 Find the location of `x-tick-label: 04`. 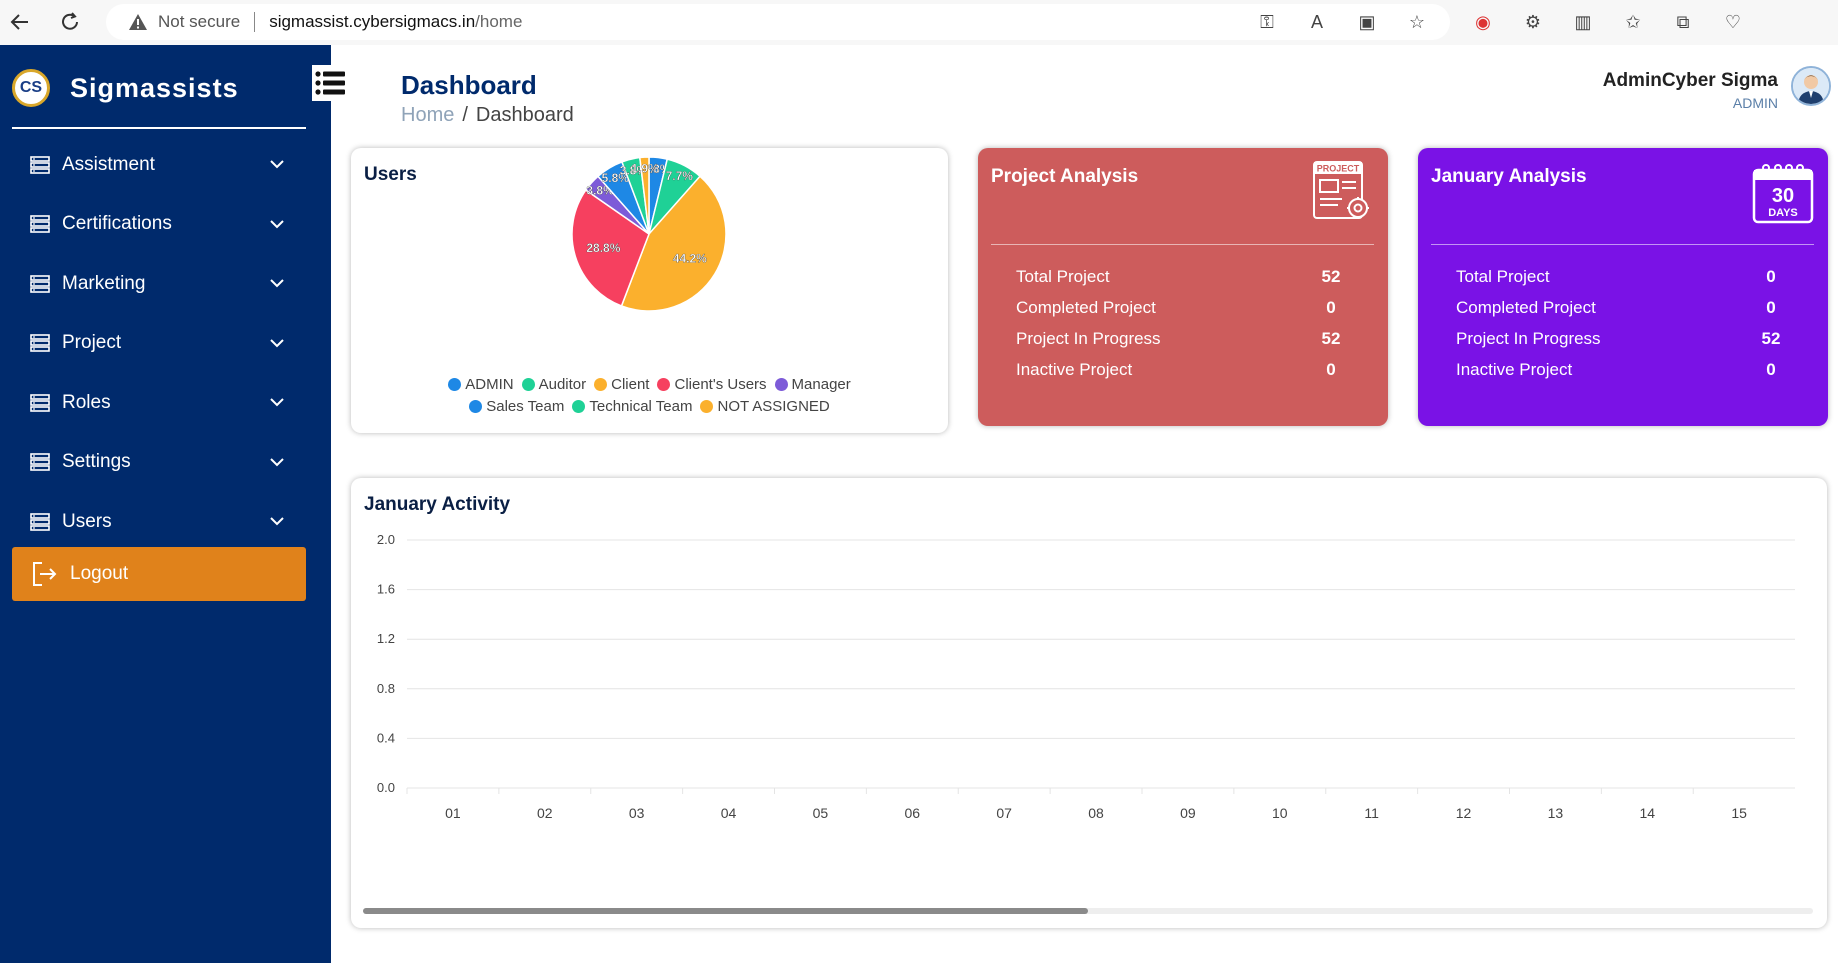

x-tick-label: 04 is located at coordinates (729, 813).